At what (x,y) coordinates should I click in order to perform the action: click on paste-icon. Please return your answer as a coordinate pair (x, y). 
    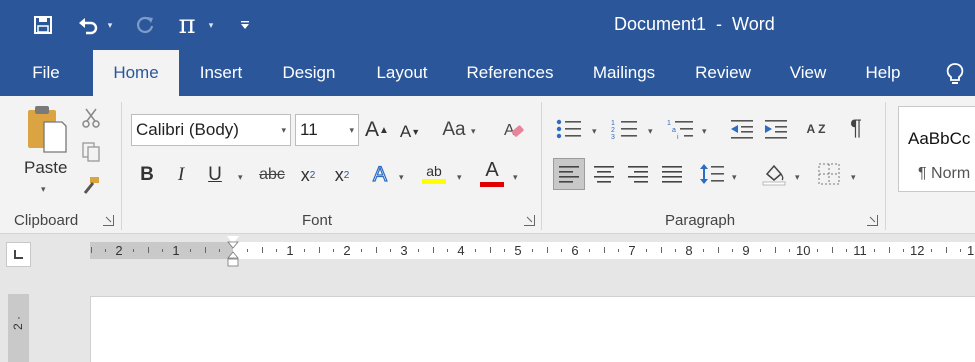
    Looking at the image, I should click on (46, 129).